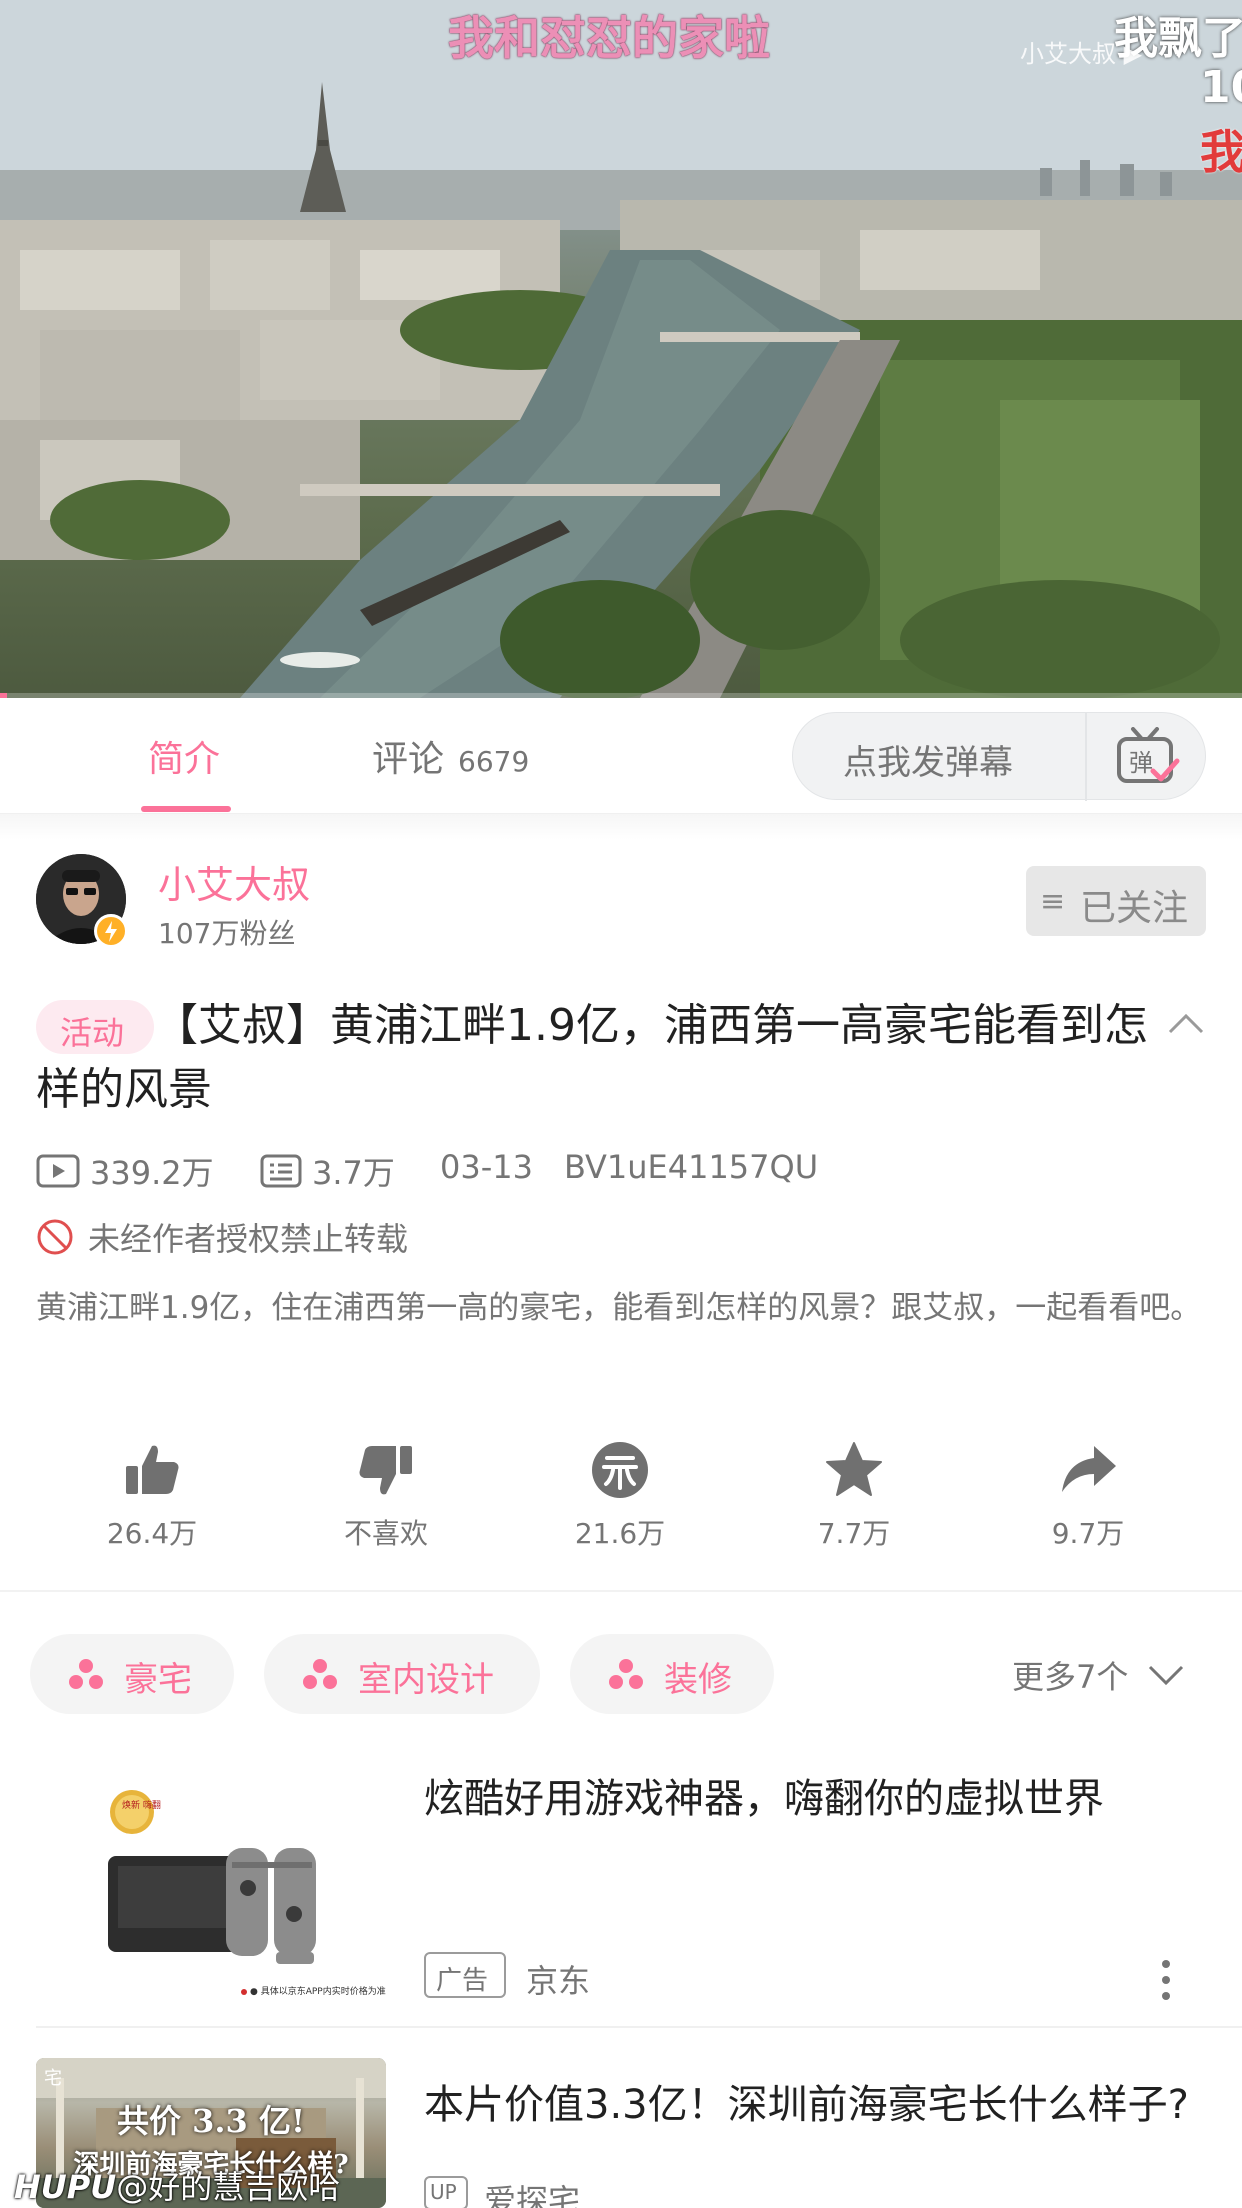  What do you see at coordinates (184, 756) in the screenshot?
I see `tab-intro: 简介` at bounding box center [184, 756].